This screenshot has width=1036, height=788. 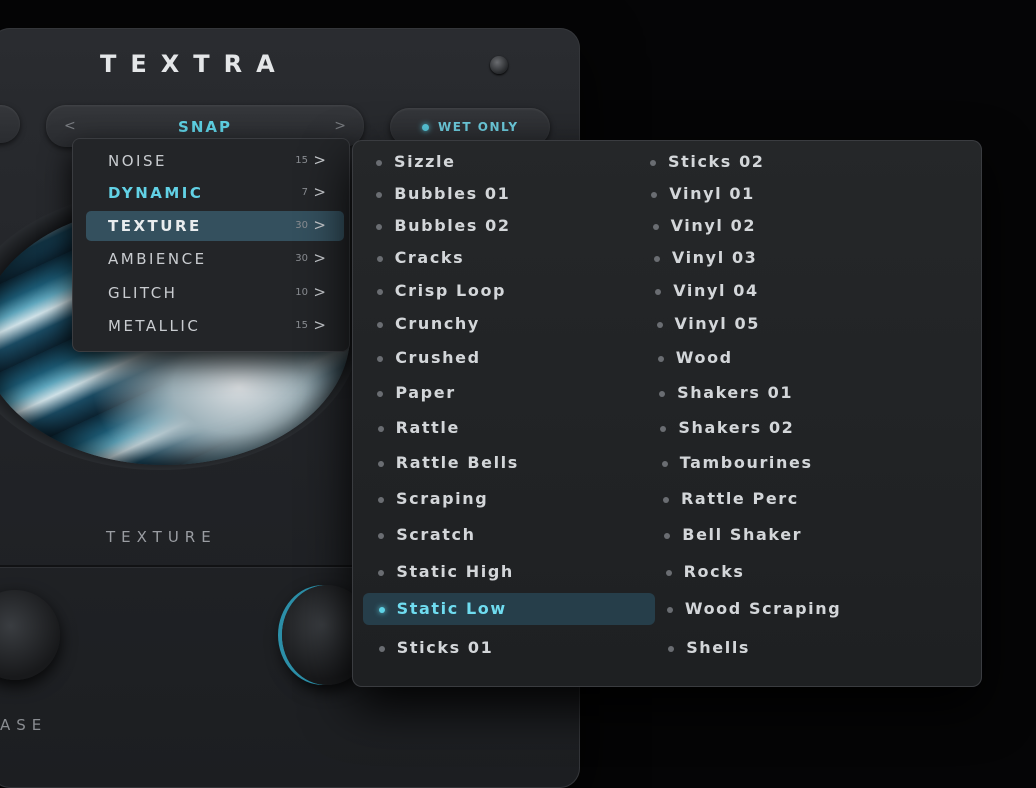 What do you see at coordinates (718, 647) in the screenshot?
I see `preset-label: Shells` at bounding box center [718, 647].